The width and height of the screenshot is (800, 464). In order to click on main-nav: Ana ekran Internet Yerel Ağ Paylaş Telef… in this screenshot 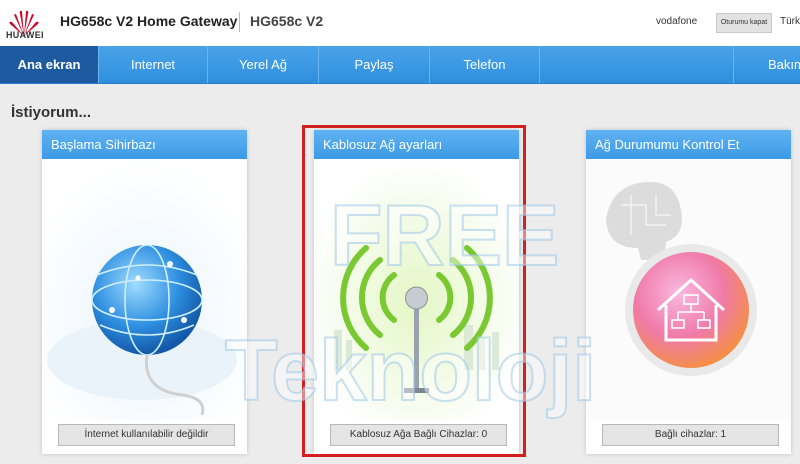, I will do `click(400, 65)`.